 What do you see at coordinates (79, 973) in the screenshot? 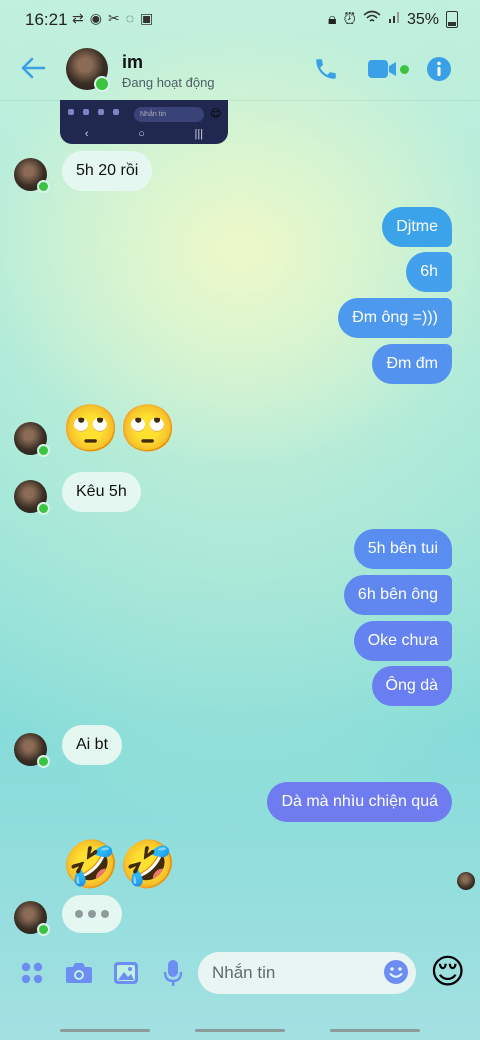
I see `camera-icon` at bounding box center [79, 973].